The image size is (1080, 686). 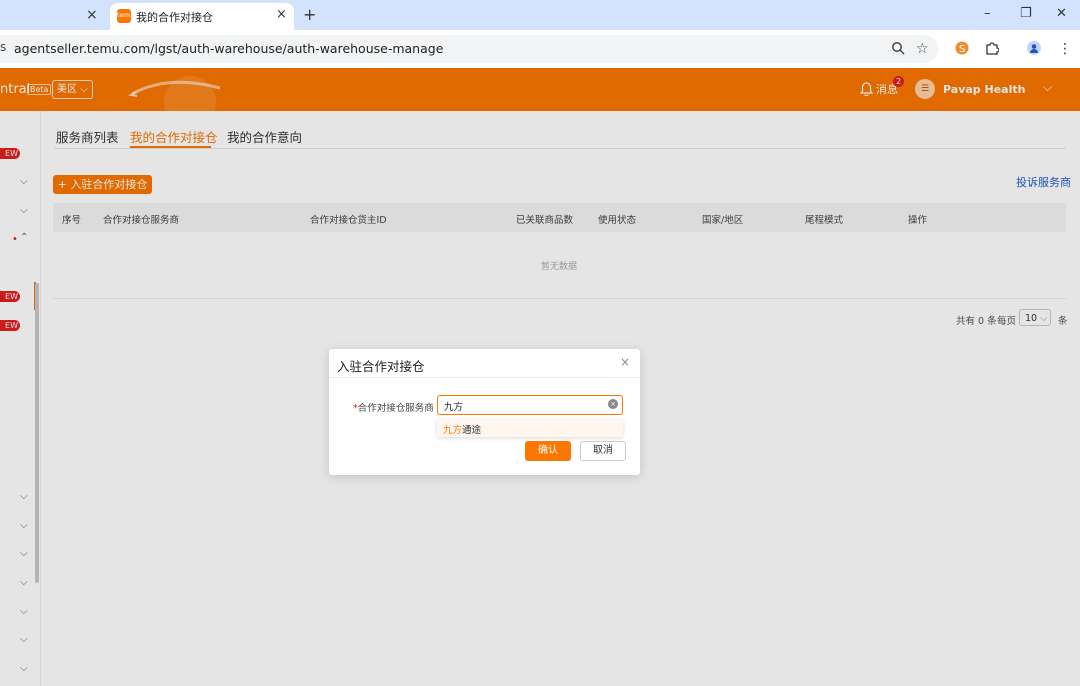 I want to click on temu-favicon-icon: temu, so click(x=125, y=16).